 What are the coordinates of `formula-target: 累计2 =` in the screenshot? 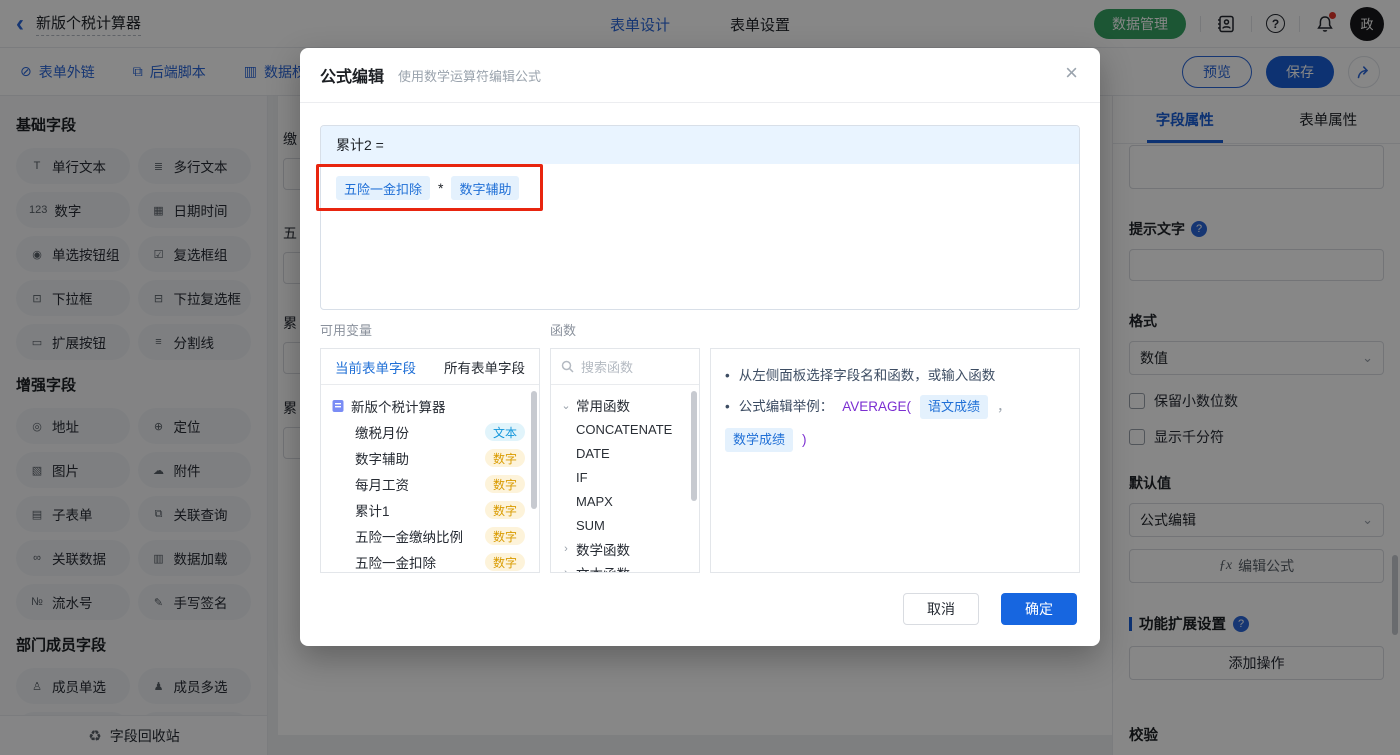 It's located at (700, 145).